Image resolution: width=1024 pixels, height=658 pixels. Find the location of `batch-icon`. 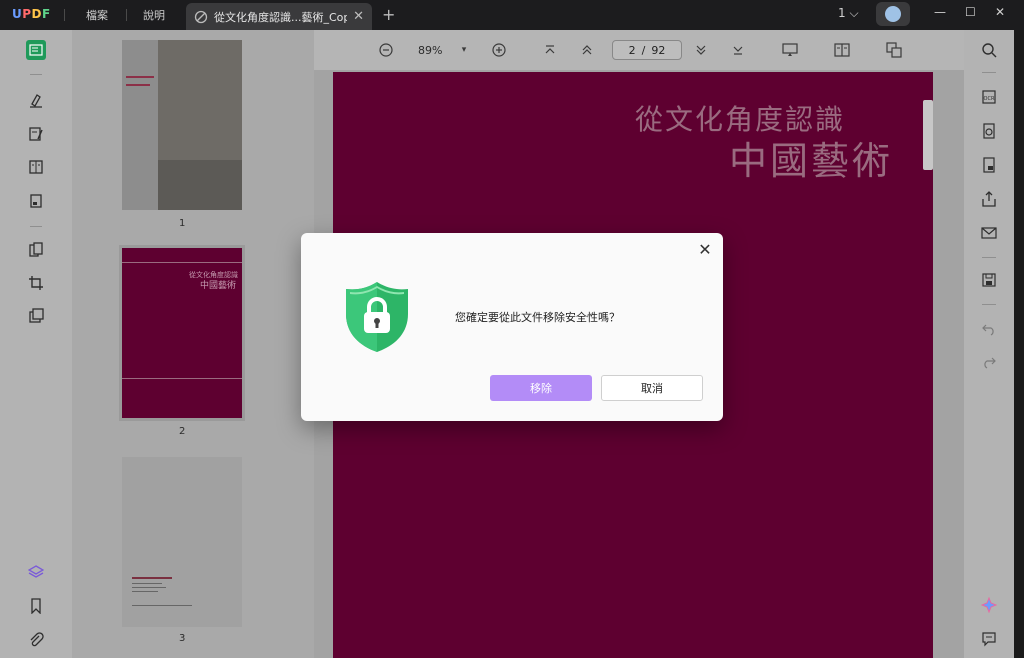

batch-icon is located at coordinates (36, 316).